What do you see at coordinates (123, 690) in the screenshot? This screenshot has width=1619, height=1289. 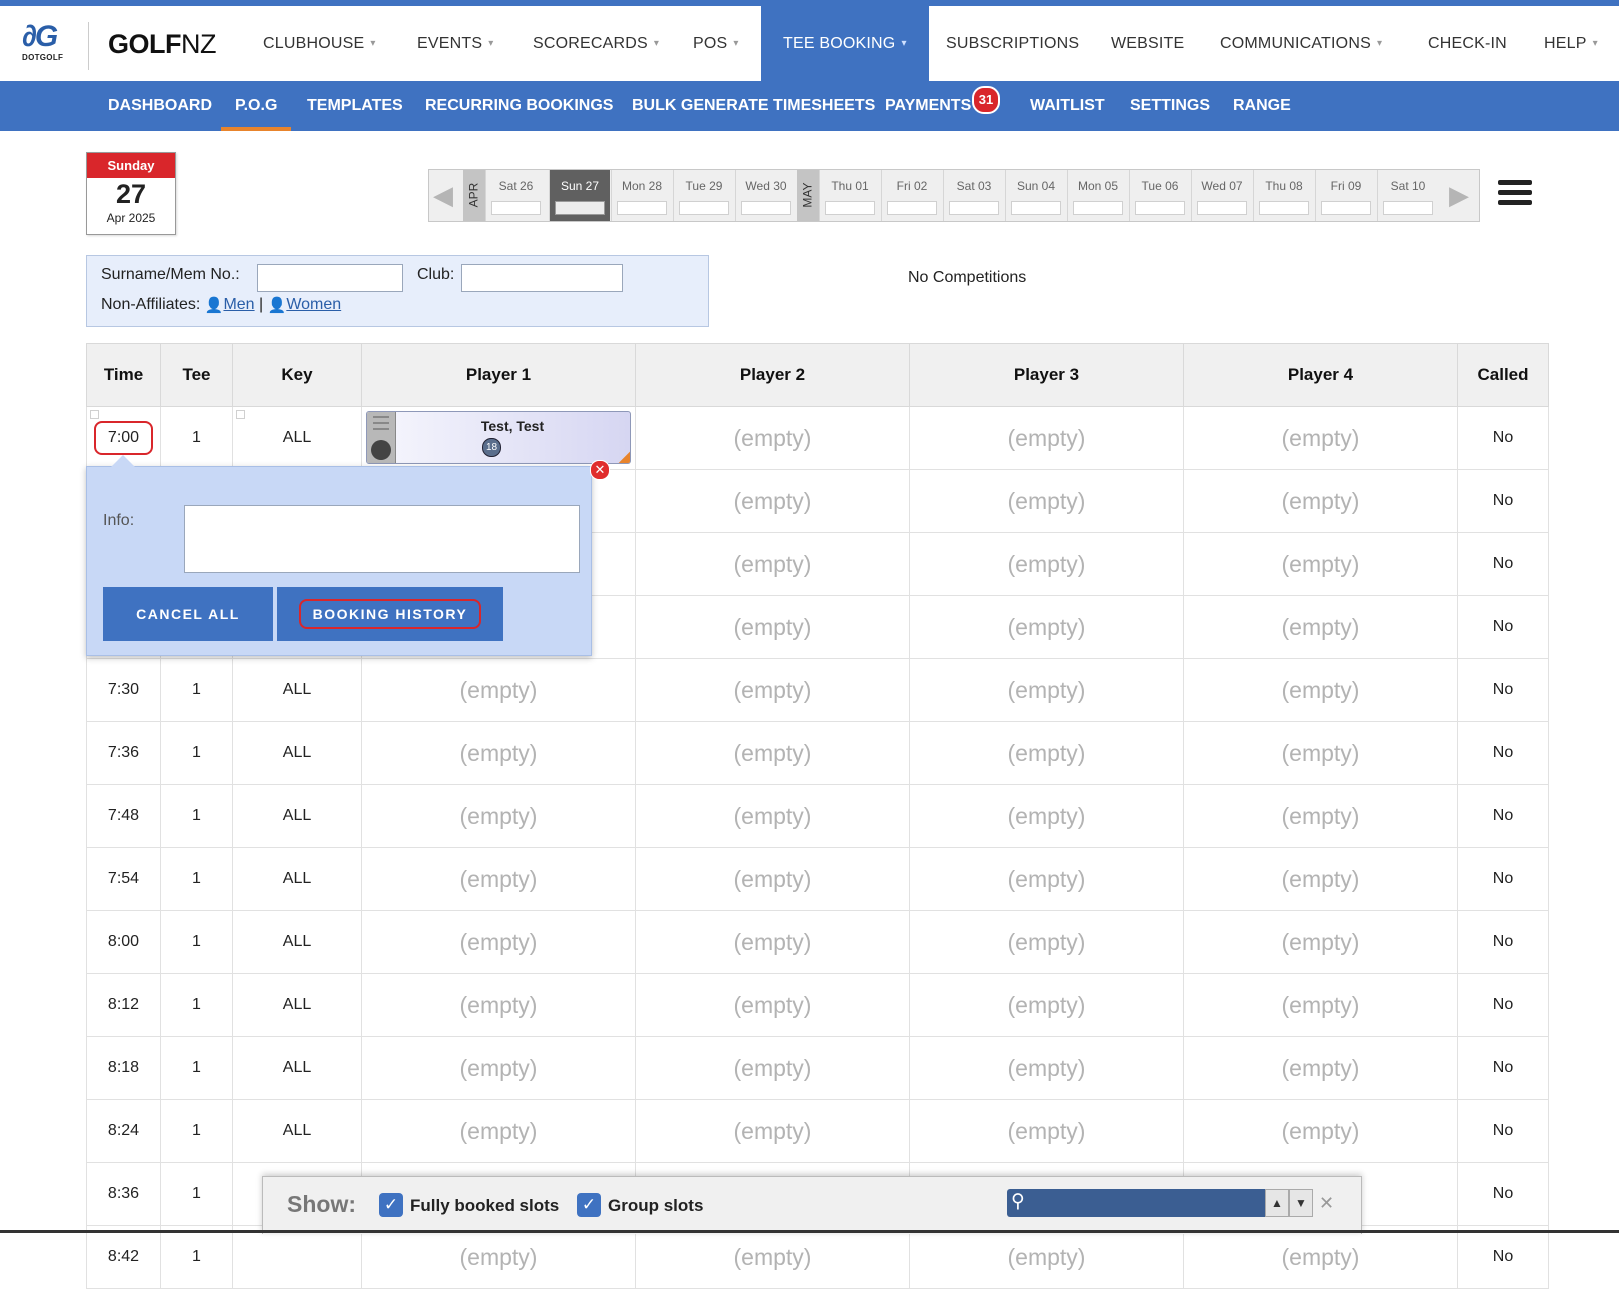 I see `time-cell: 7:30` at bounding box center [123, 690].